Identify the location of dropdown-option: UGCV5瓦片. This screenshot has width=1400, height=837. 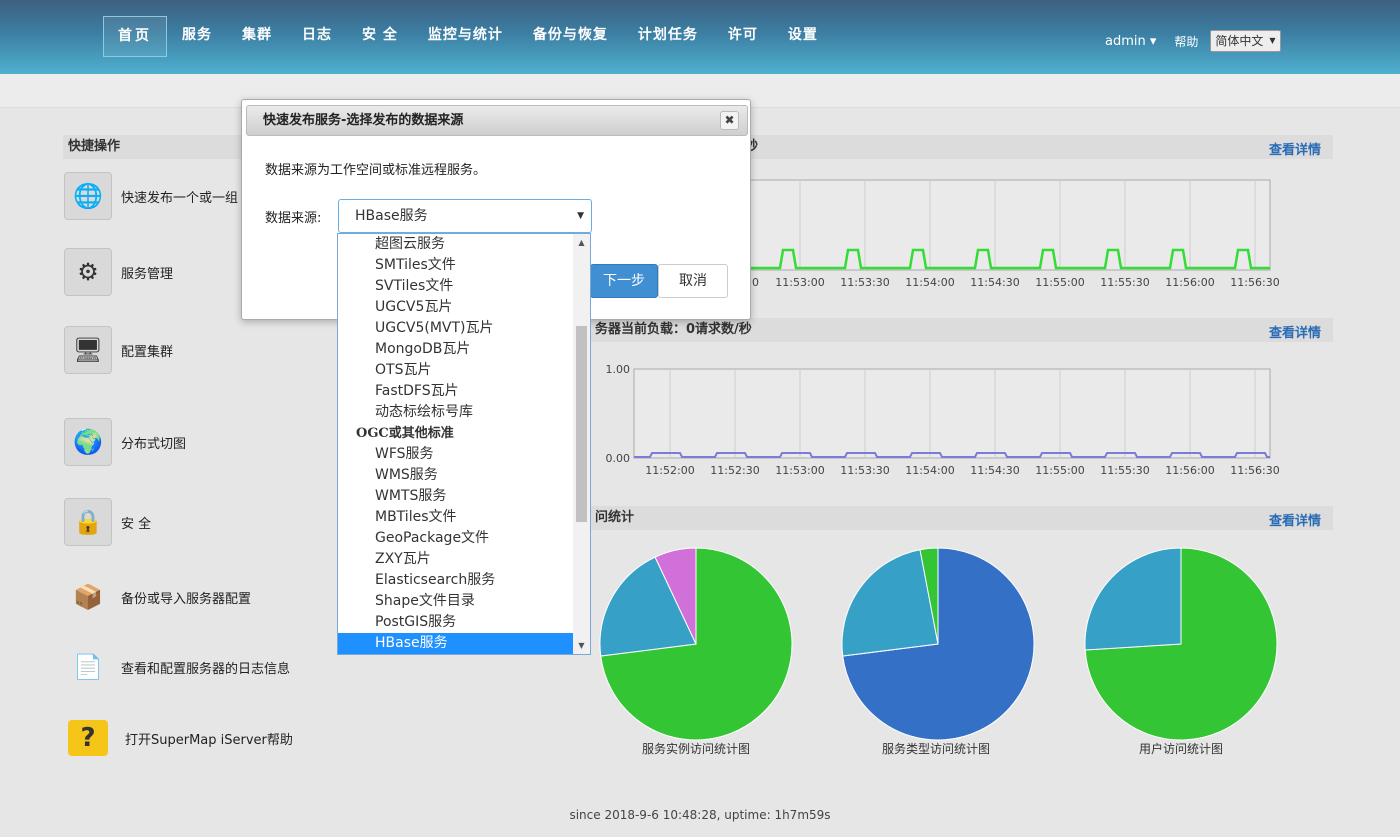
(456, 307).